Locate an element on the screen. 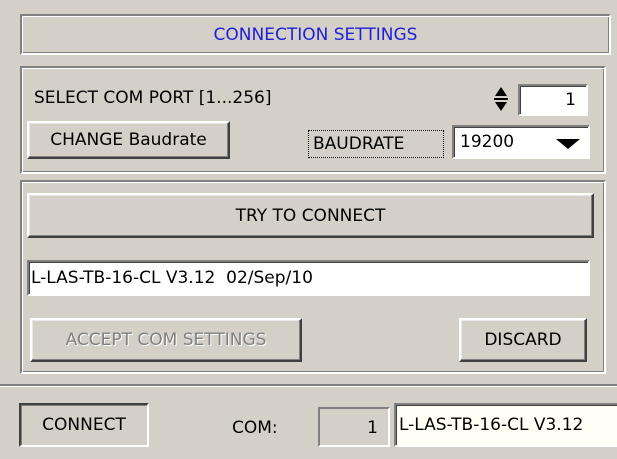 This screenshot has height=459, width=617. accept-com-settings-label: ACCEPT COM SETTINGS is located at coordinates (166, 340).